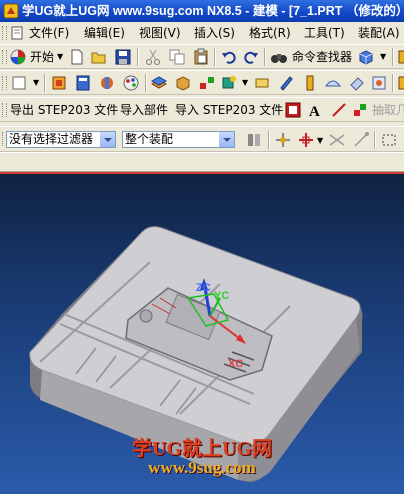  Describe the element at coordinates (236, 364) in the screenshot. I see `xc-axis-label: XC` at that location.